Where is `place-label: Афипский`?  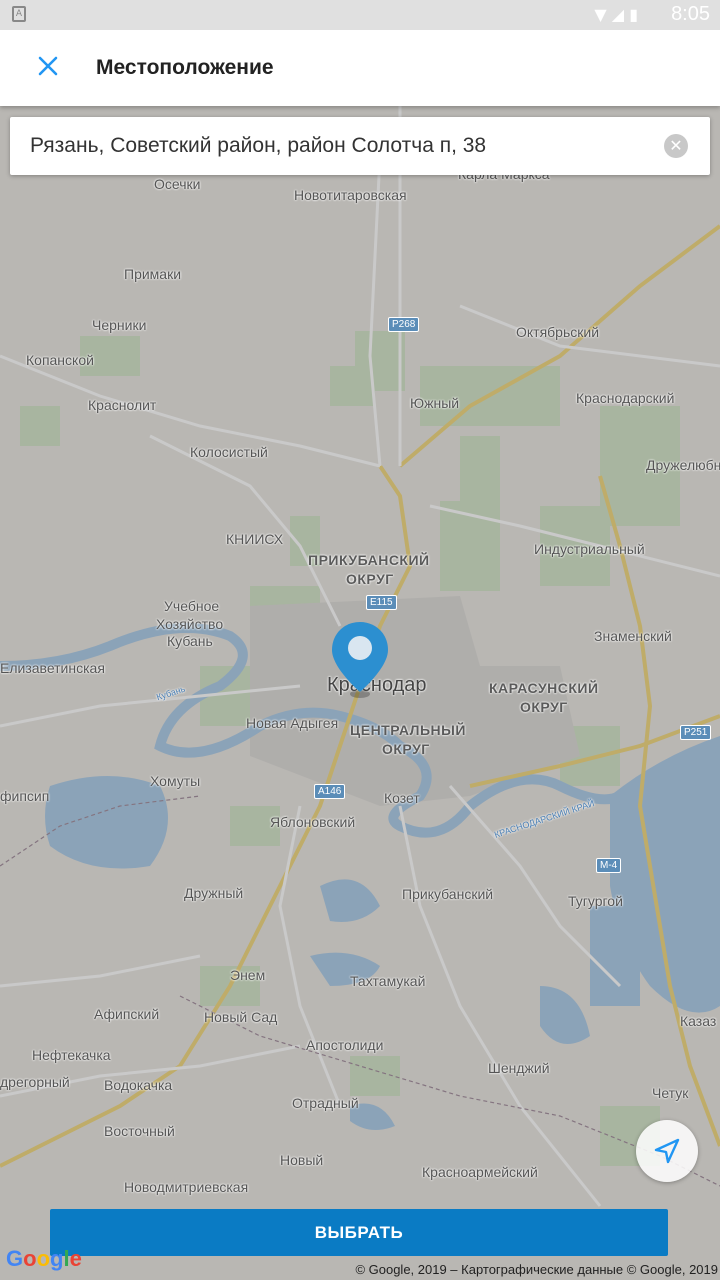
place-label: Афипский is located at coordinates (127, 1014).